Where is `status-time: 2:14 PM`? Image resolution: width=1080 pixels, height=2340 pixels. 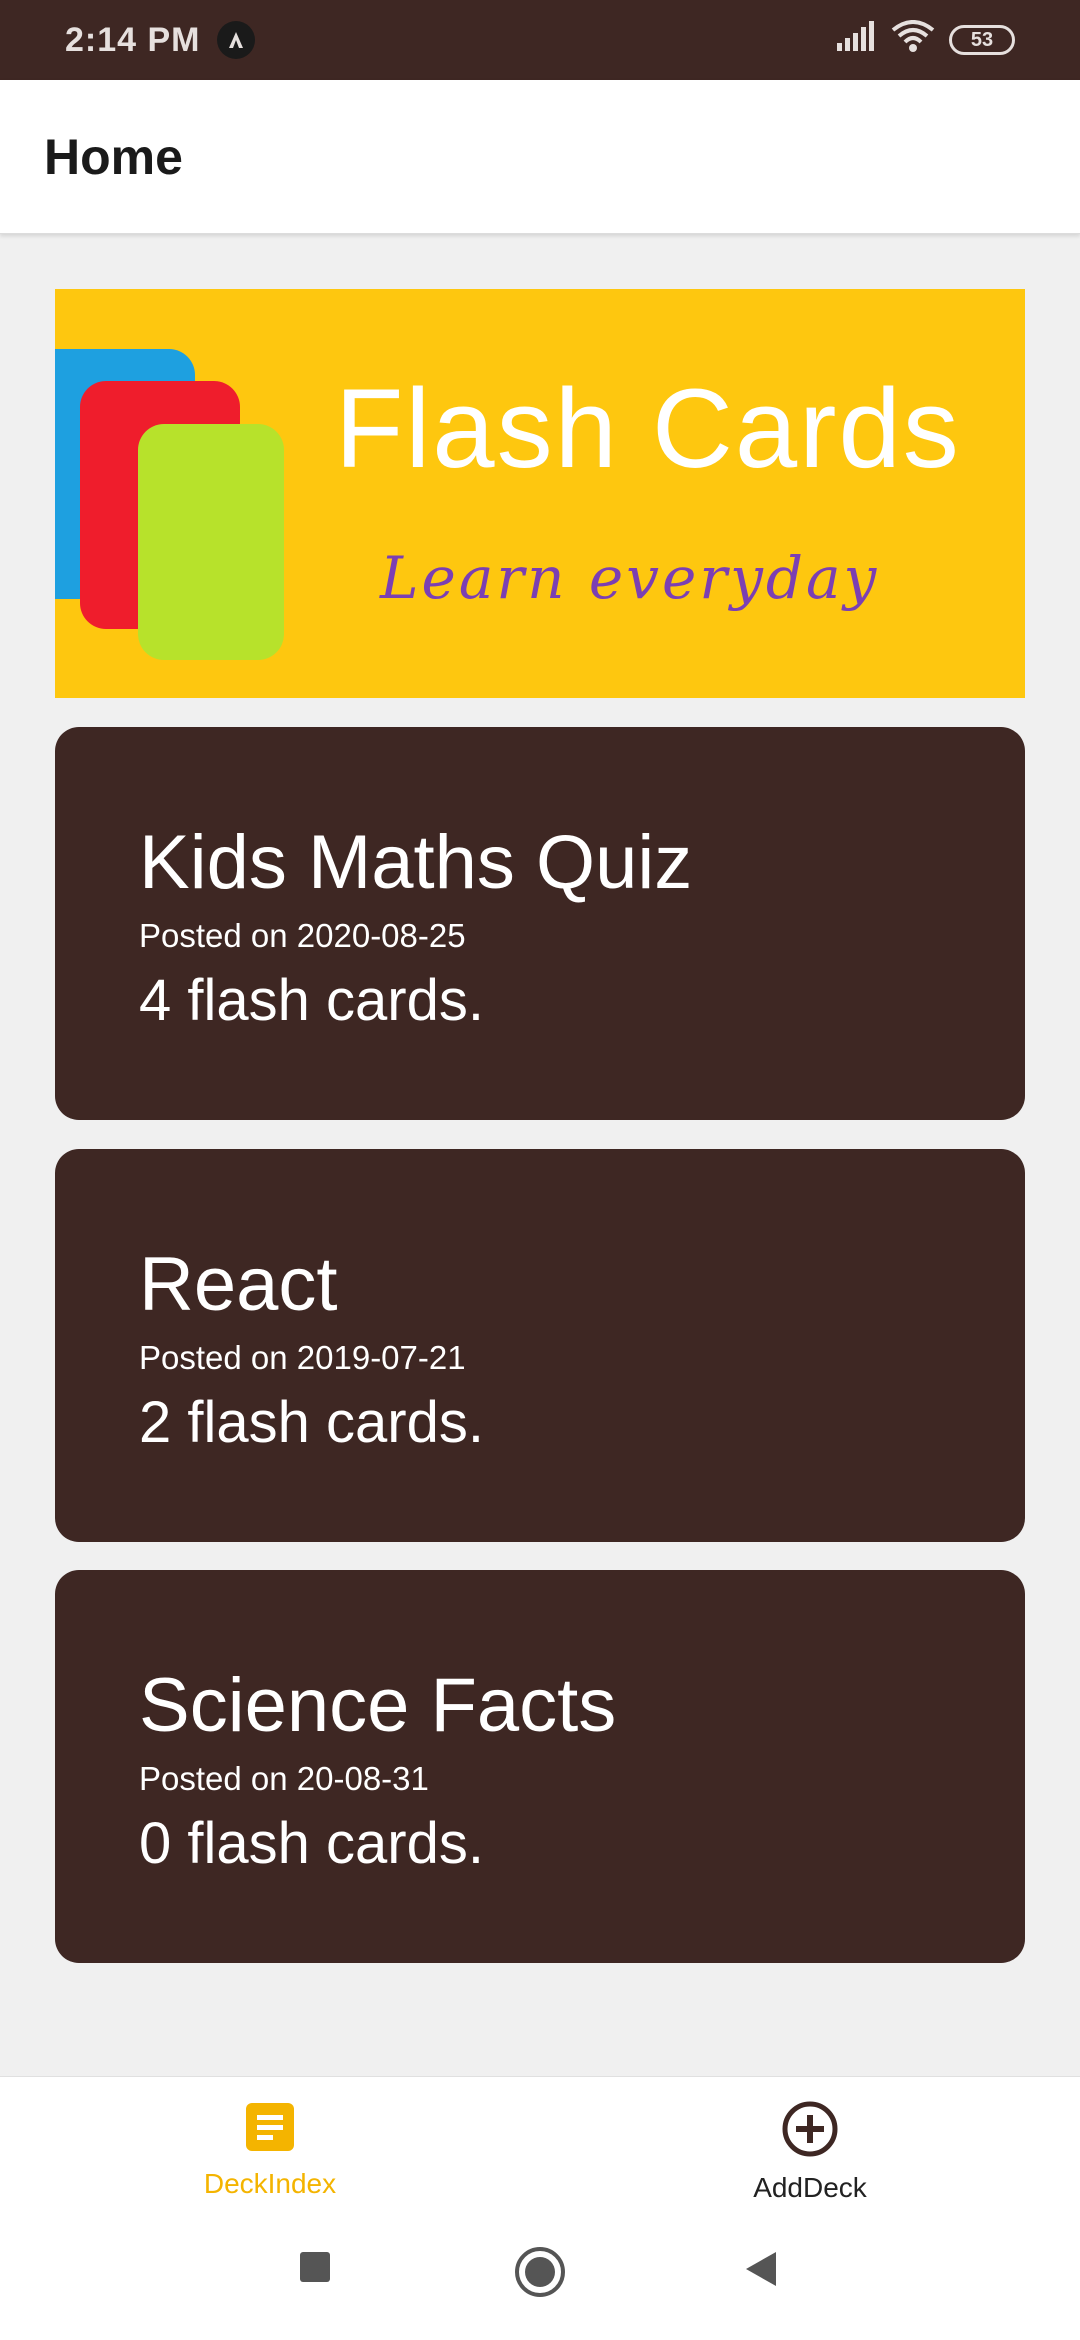 status-time: 2:14 PM is located at coordinates (133, 39).